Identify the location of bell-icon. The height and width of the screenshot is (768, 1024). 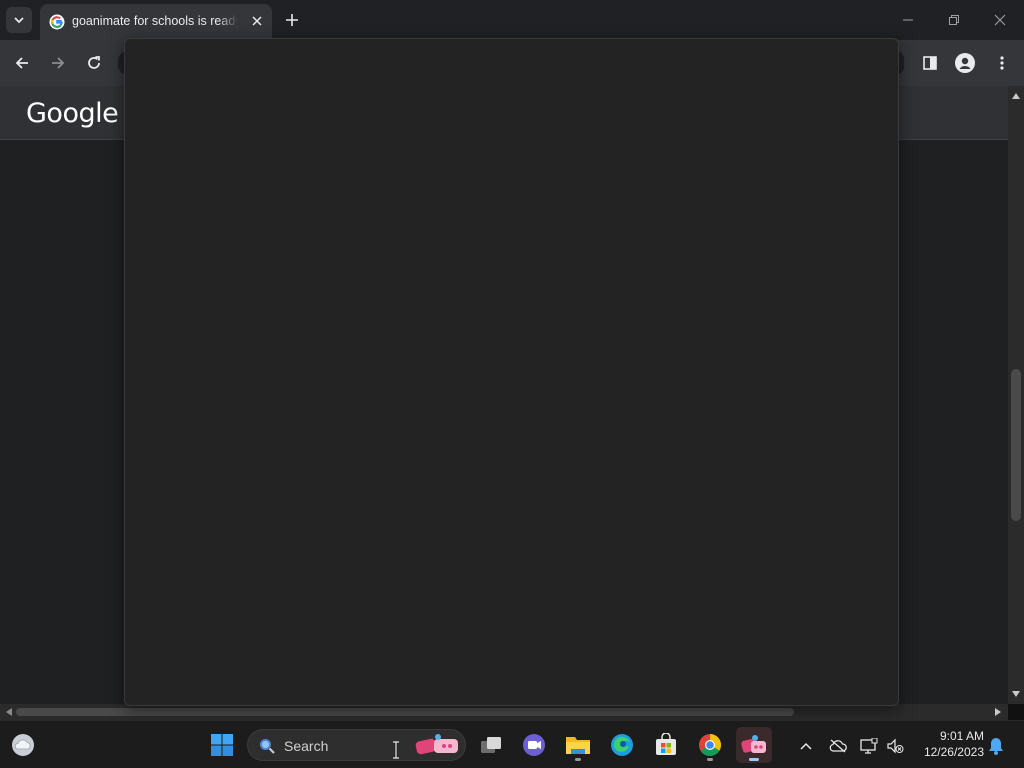
(996, 746).